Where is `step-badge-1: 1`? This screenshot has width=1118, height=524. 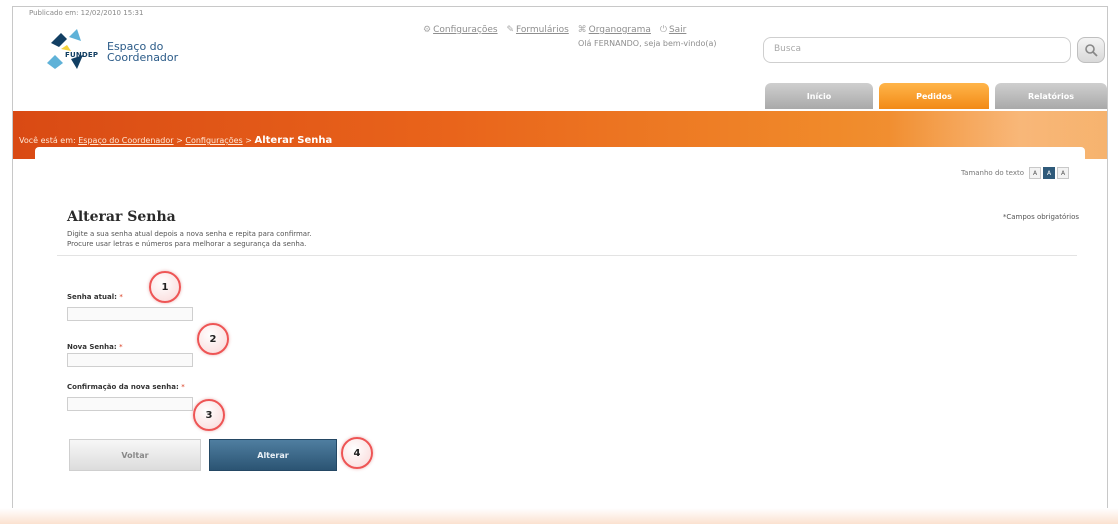
step-badge-1: 1 is located at coordinates (165, 287).